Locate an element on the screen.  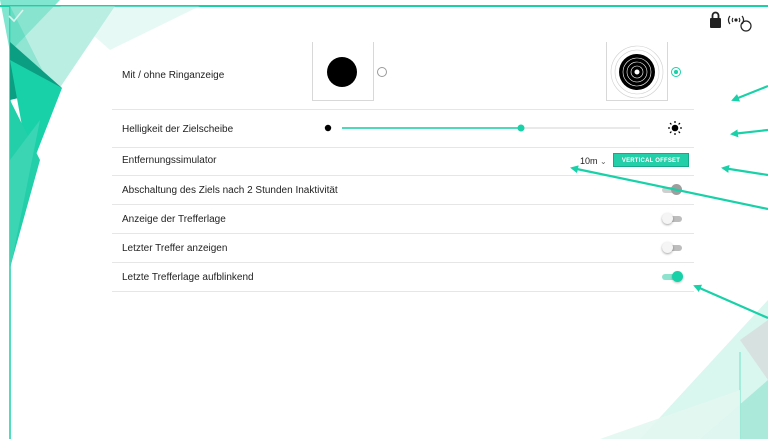
distance-value: 10m is located at coordinates (589, 161).